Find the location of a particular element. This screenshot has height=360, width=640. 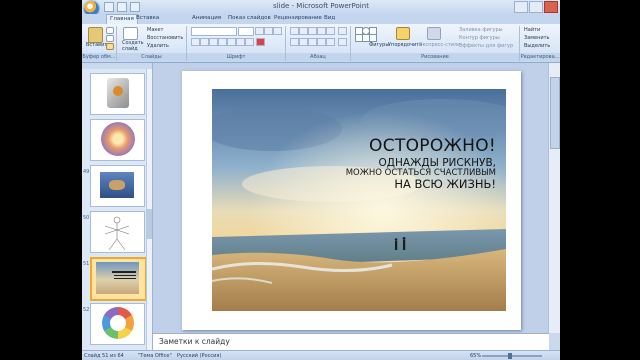

font-color-icon is located at coordinates (260, 42).